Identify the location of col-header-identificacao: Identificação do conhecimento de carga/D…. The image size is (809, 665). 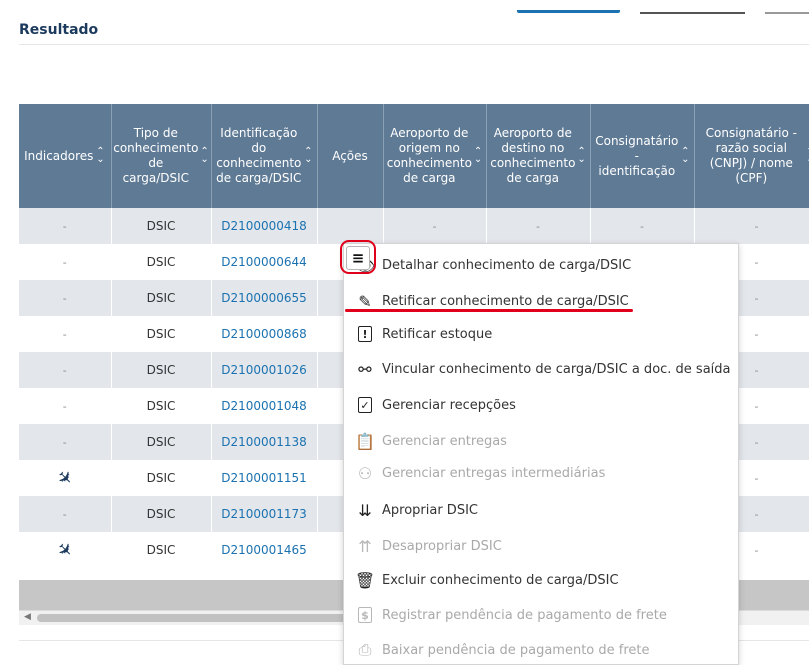
(264, 156).